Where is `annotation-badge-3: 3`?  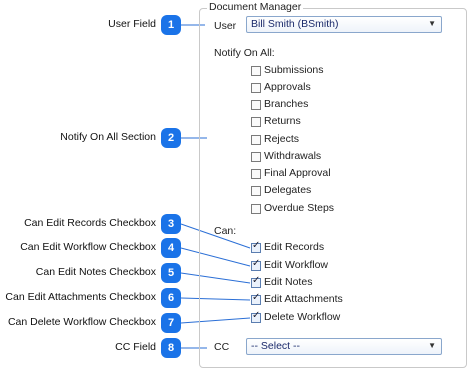
annotation-badge-3: 3 is located at coordinates (171, 224).